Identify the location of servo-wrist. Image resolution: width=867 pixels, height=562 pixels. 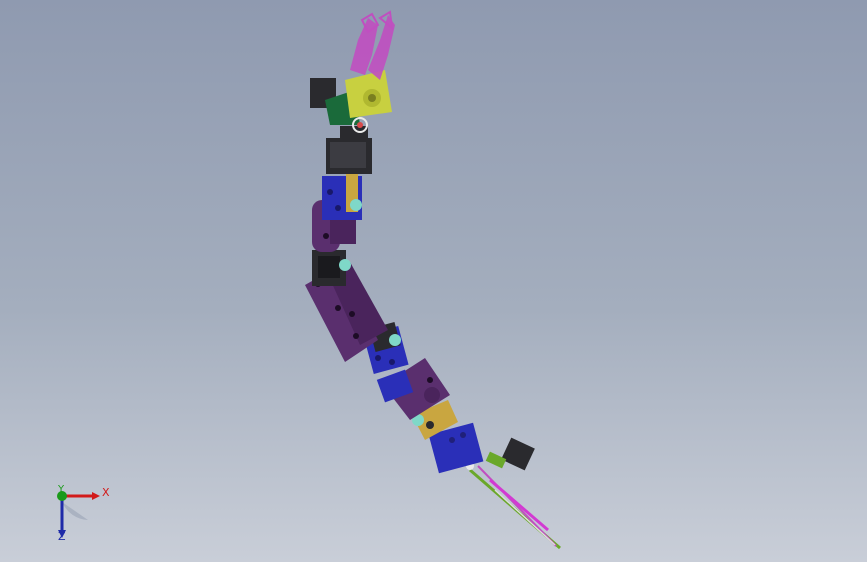
(349, 150).